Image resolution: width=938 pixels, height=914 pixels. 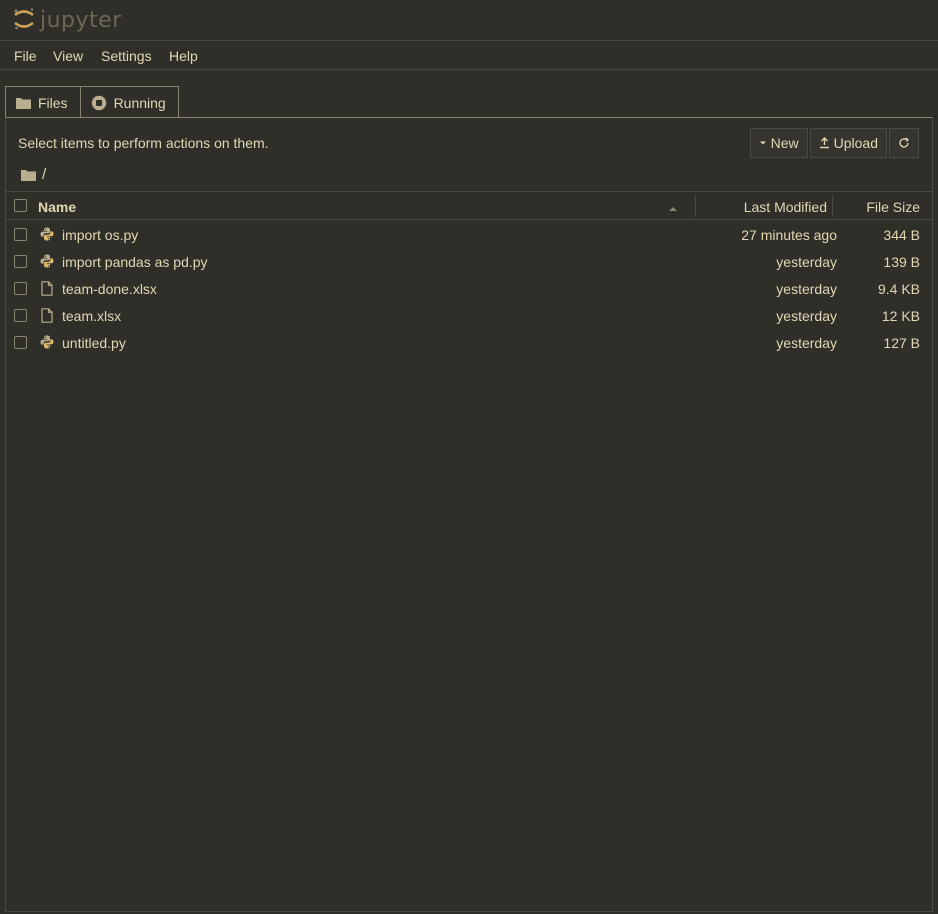 What do you see at coordinates (44, 174) in the screenshot?
I see `breadcrumb-path: /` at bounding box center [44, 174].